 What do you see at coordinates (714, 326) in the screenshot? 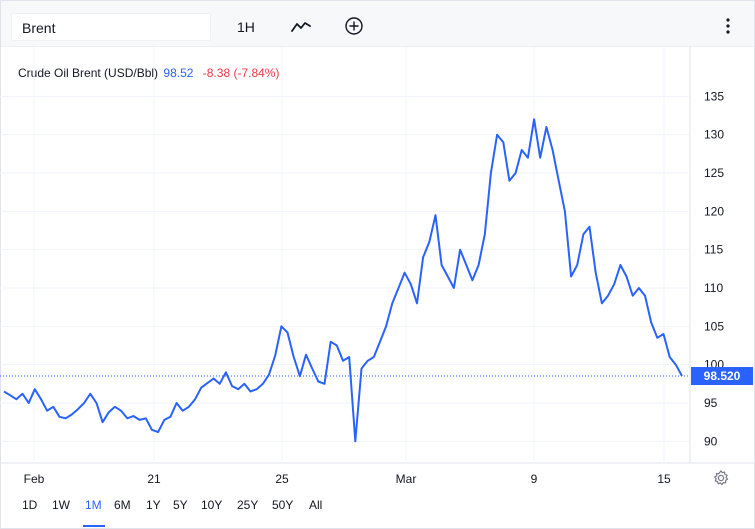
I see `y-tick-label: 105` at bounding box center [714, 326].